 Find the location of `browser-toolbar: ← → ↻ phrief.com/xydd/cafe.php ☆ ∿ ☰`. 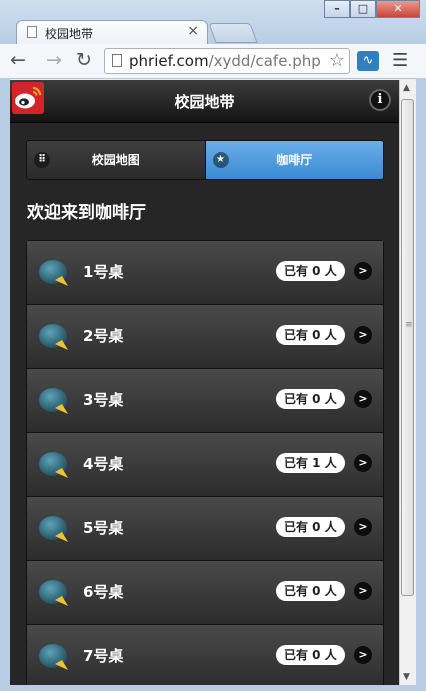

browser-toolbar: ← → ↻ phrief.com/xydd/cafe.php ☆ ∿ ☰ is located at coordinates (213, 61).